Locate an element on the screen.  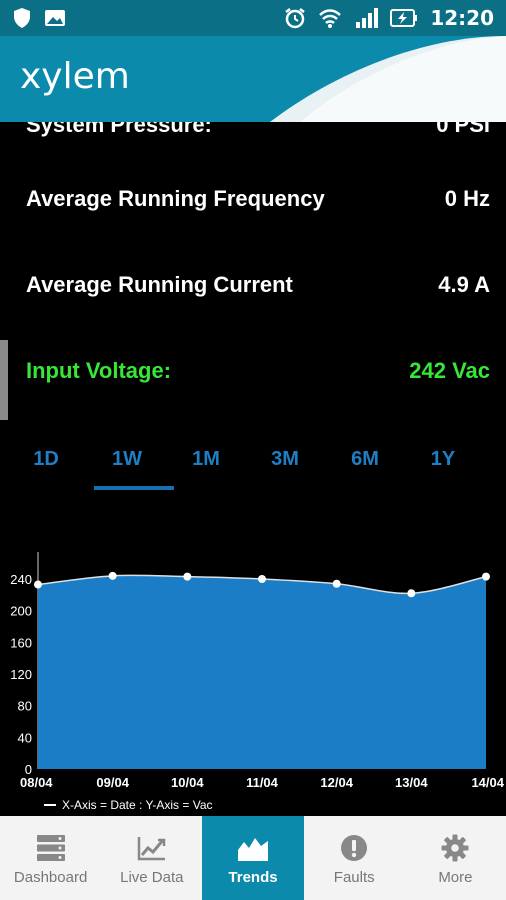
nav-label: Dashboard is located at coordinates (50, 877).